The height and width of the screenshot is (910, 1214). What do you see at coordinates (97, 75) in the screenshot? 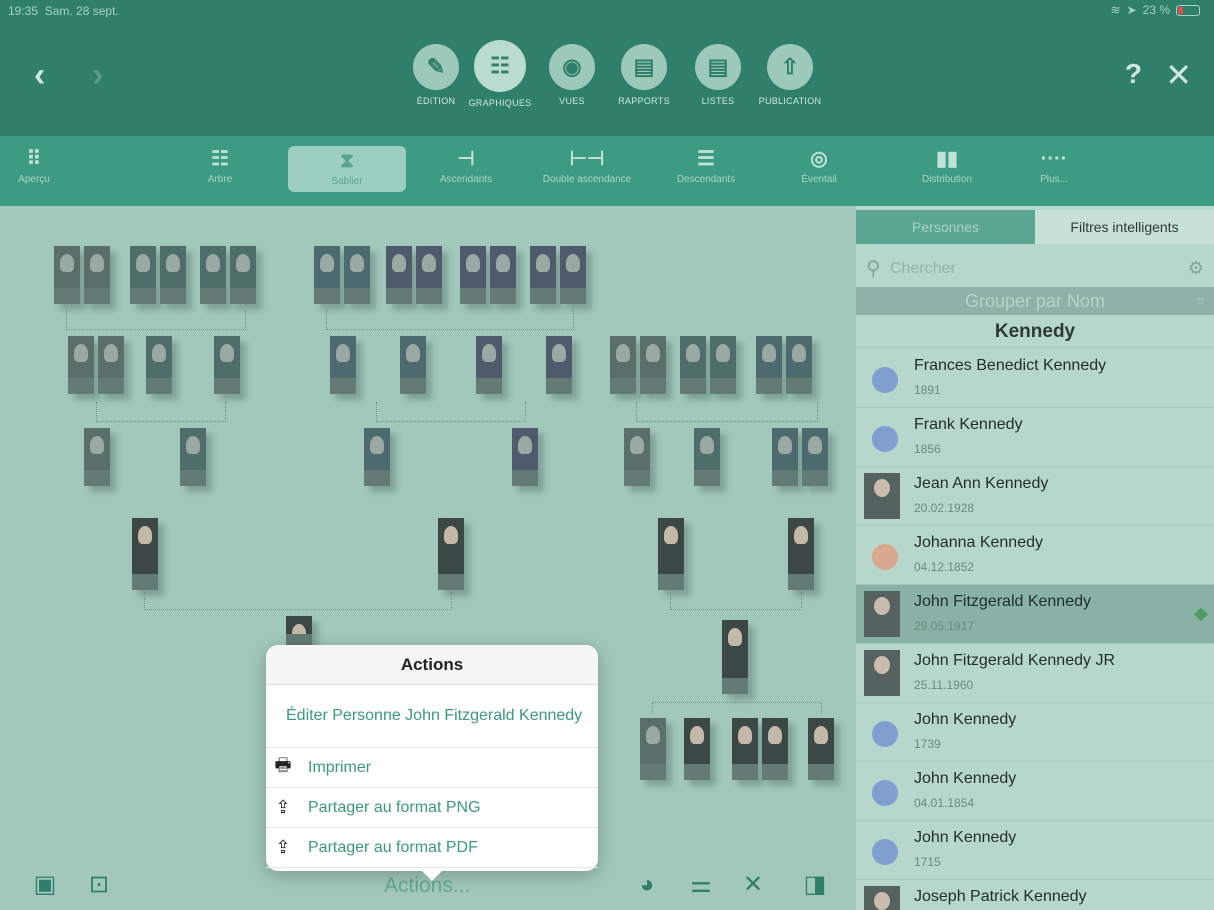
I see `forward-button: ›` at bounding box center [97, 75].